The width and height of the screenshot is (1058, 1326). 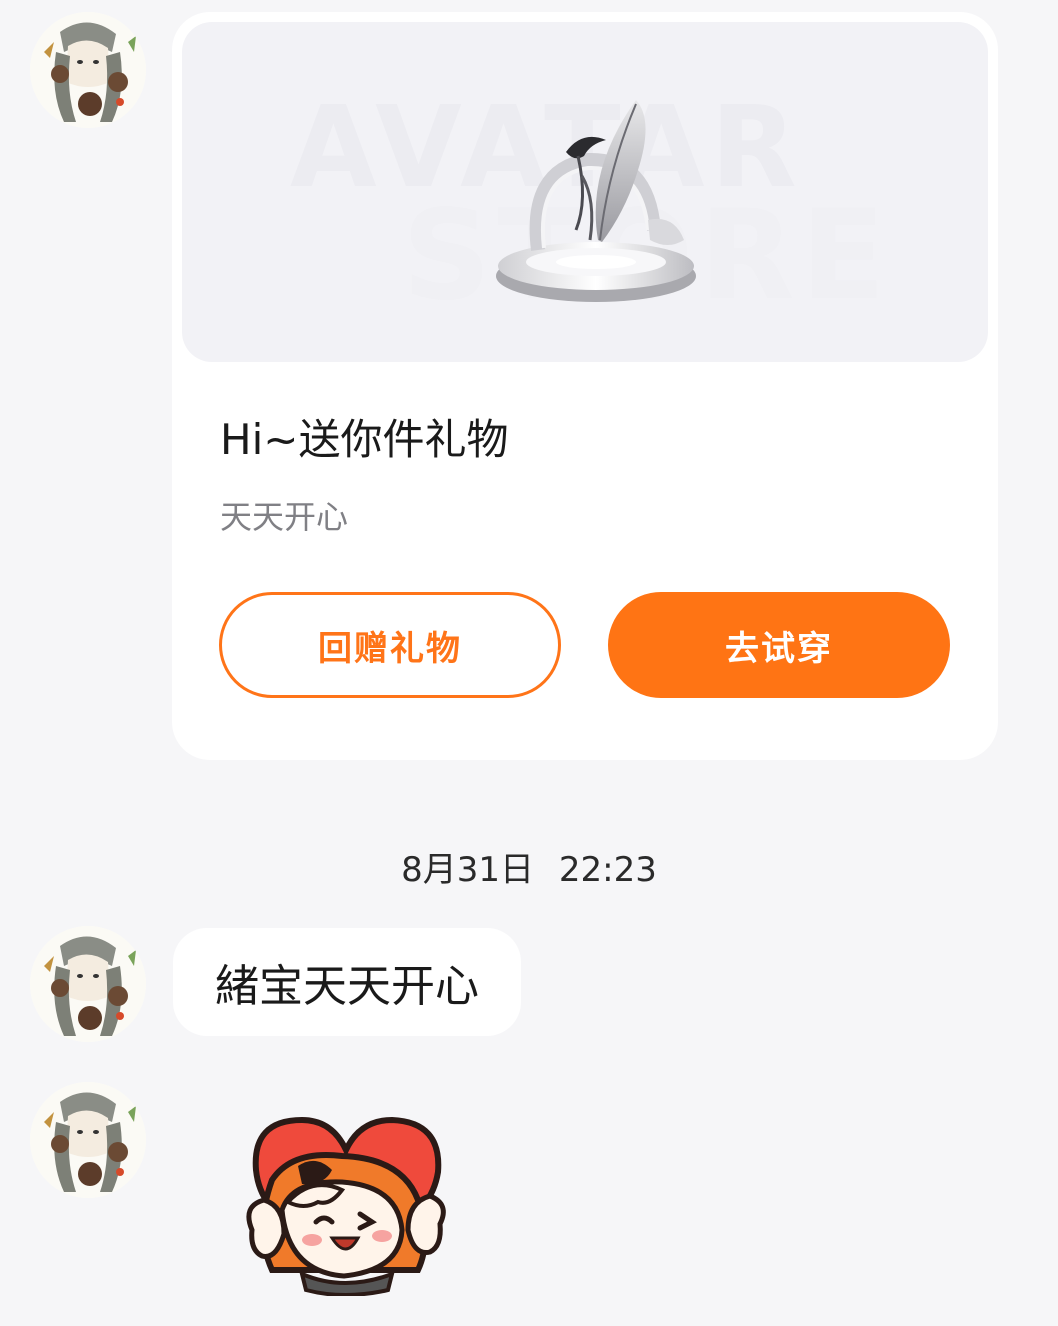 I want to click on message-timestamp: 8月31日 22:23, so click(x=529, y=870).